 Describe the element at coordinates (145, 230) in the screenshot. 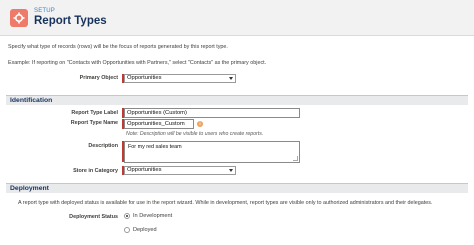

I see `radio-deployed-label: Deployed` at that location.